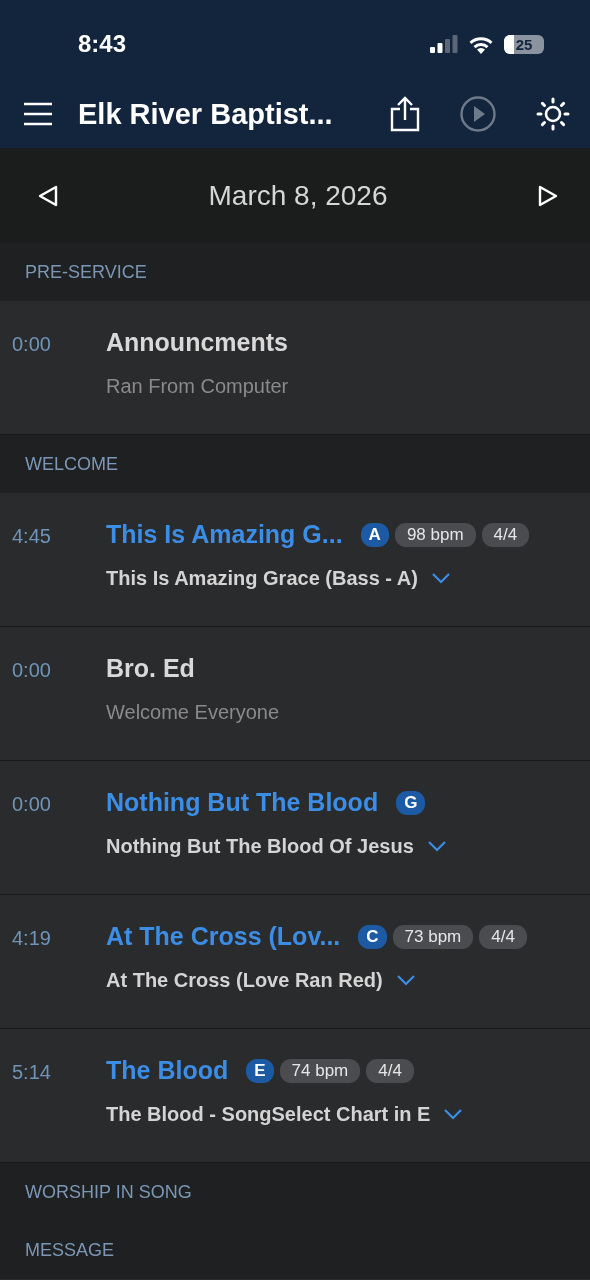  I want to click on key-badge: E, so click(260, 1070).